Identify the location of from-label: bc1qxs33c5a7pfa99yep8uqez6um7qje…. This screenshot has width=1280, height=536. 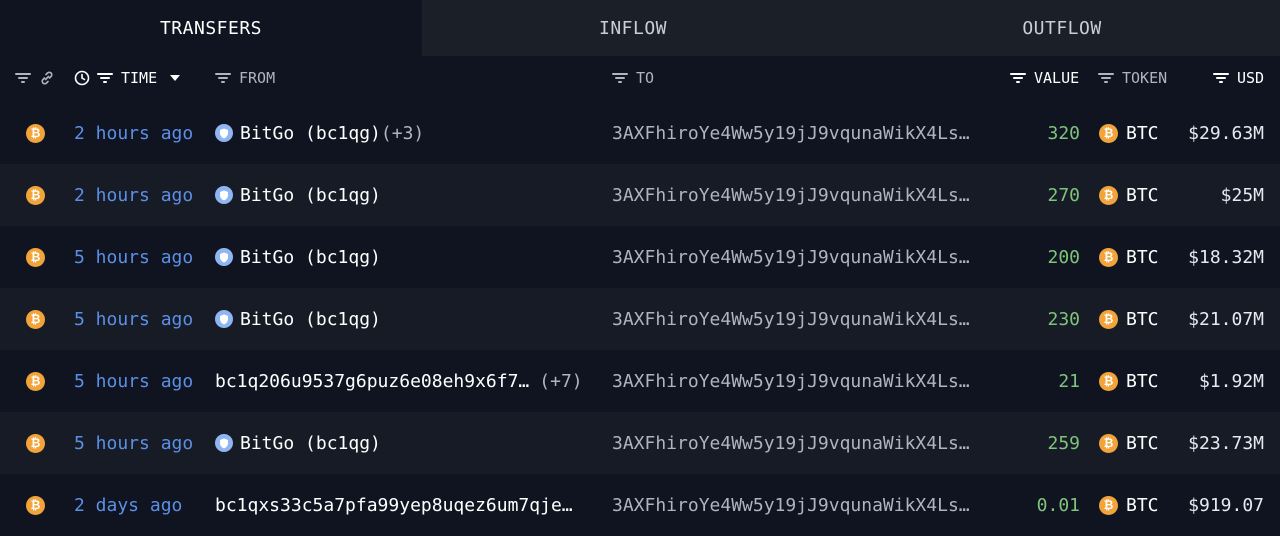
(394, 505).